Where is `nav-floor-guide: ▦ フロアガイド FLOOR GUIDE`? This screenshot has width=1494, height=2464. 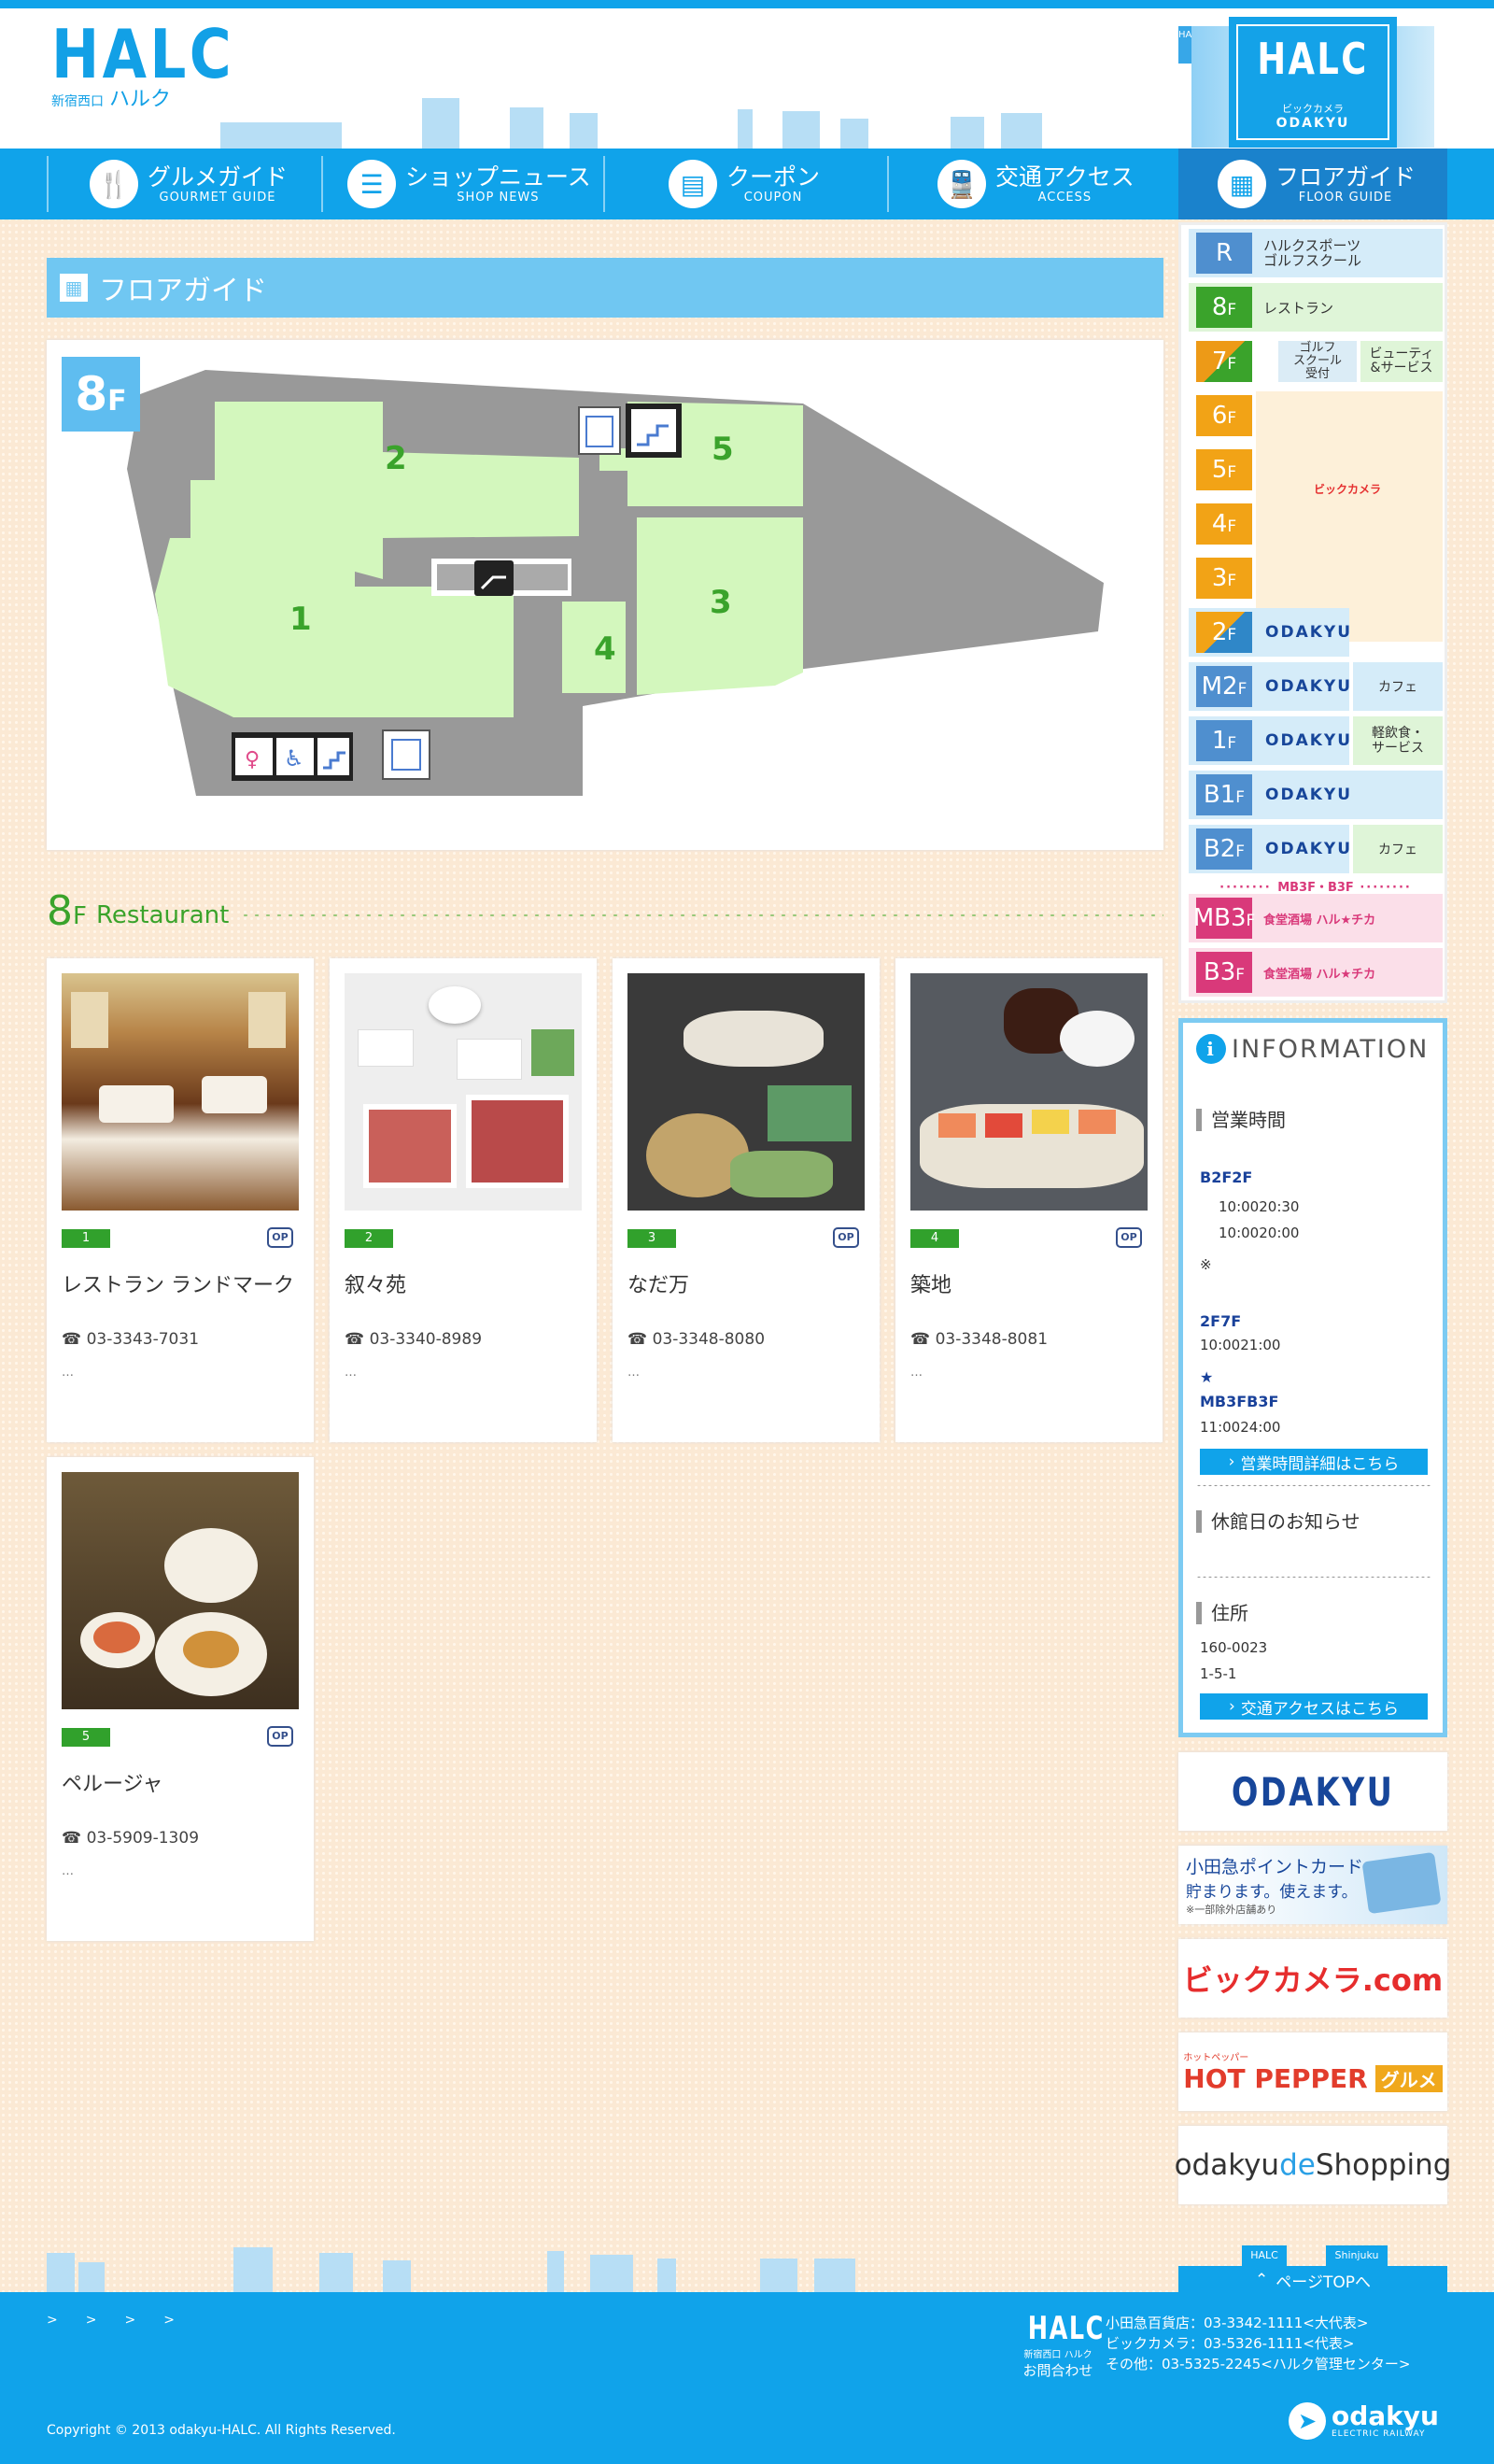
nav-floor-guide: ▦ フロアガイド FLOOR GUIDE is located at coordinates (1312, 184).